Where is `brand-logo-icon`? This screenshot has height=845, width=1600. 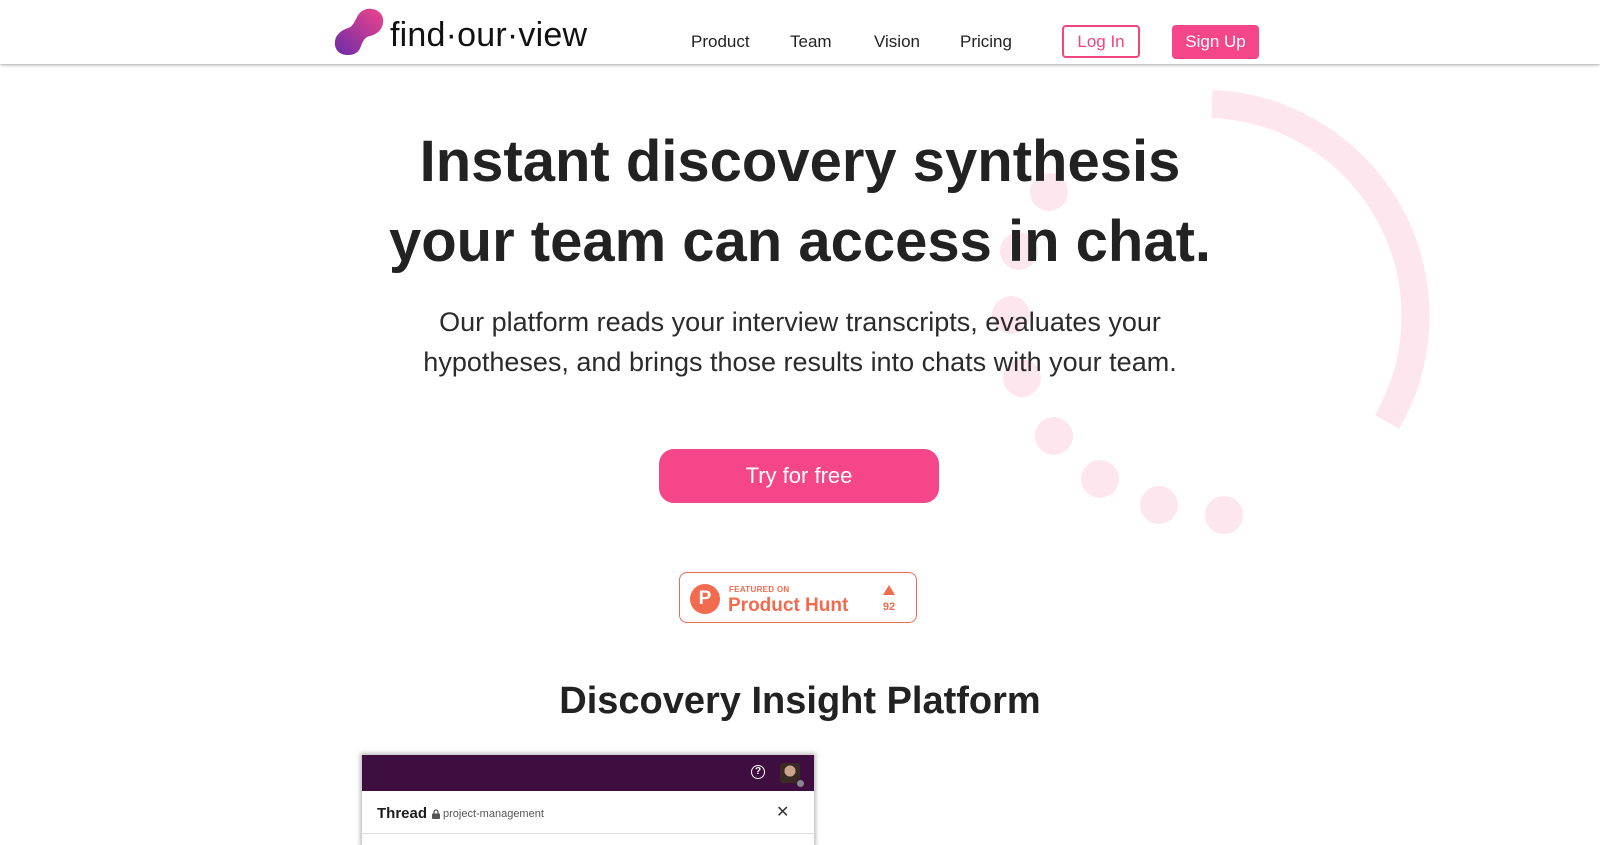 brand-logo-icon is located at coordinates (360, 32).